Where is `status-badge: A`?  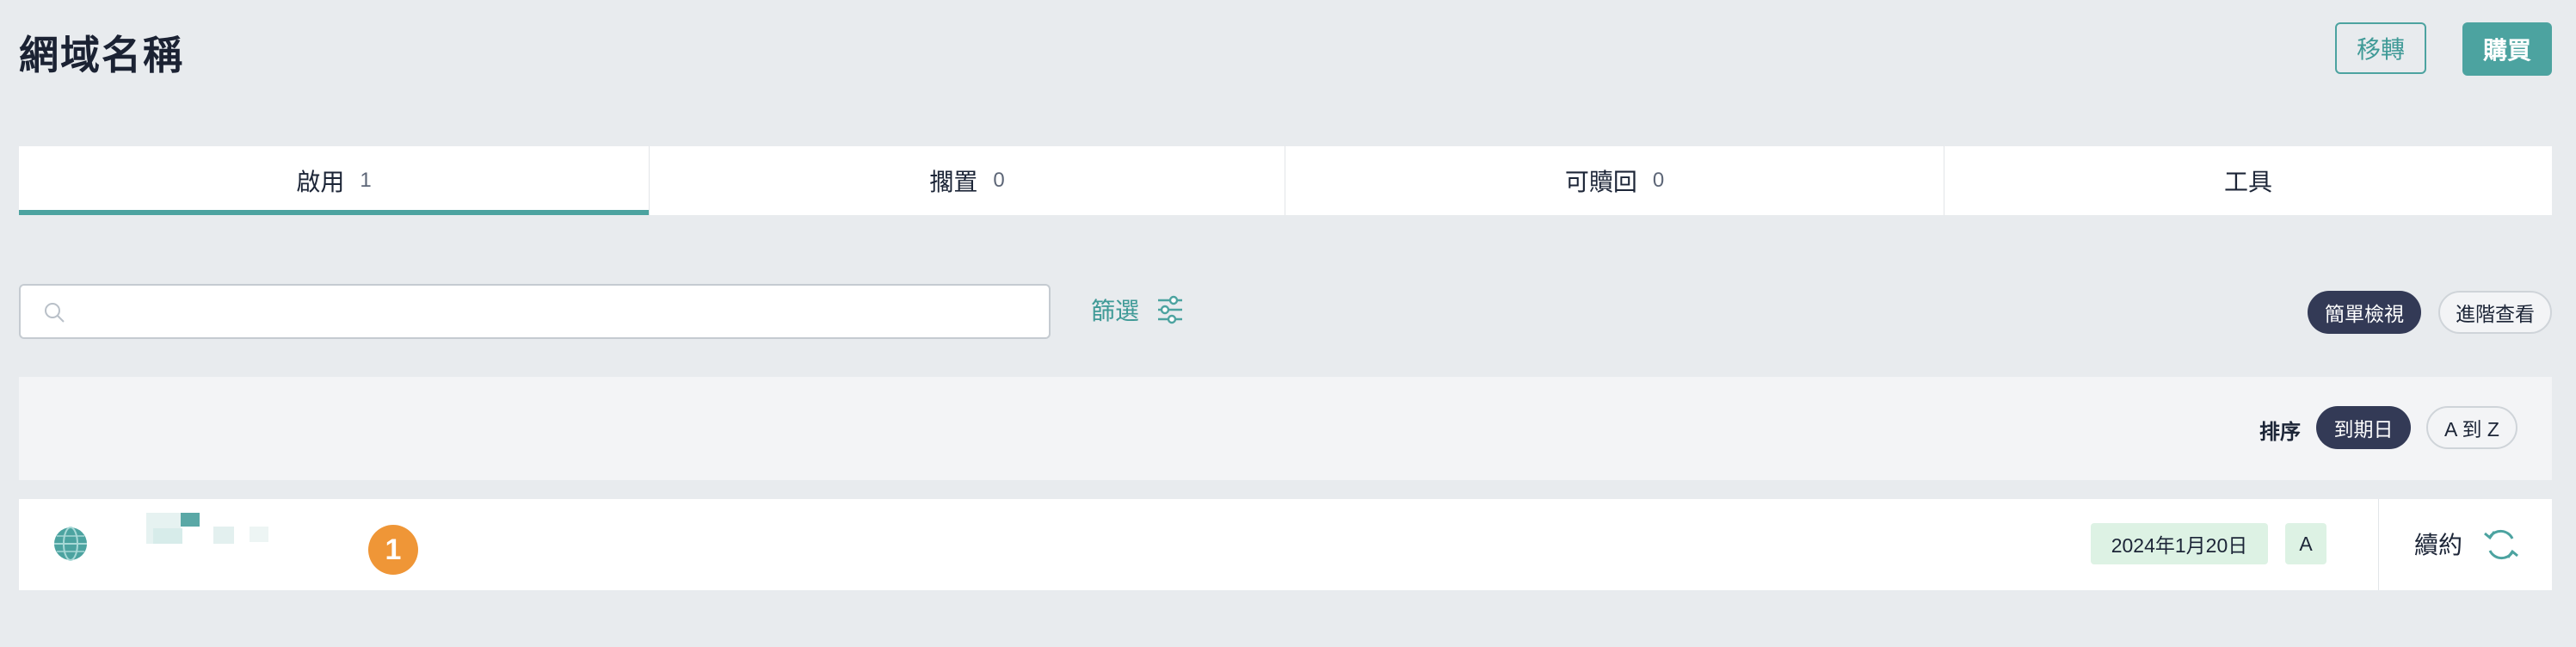 status-badge: A is located at coordinates (2306, 543).